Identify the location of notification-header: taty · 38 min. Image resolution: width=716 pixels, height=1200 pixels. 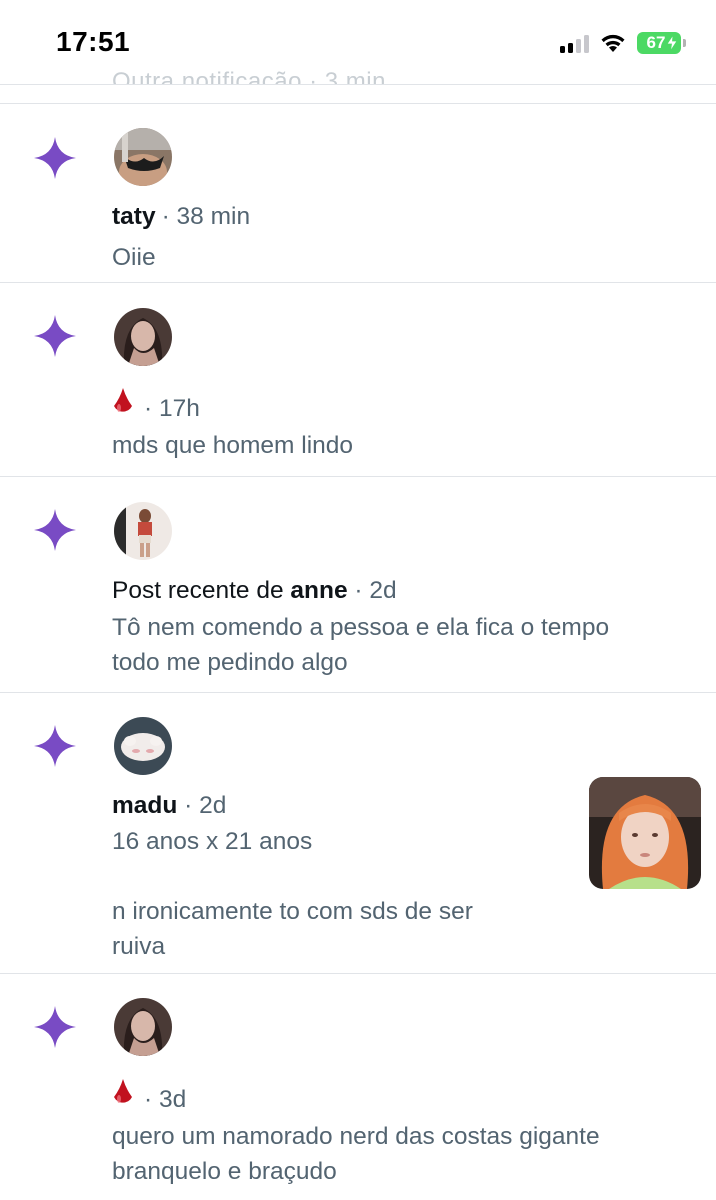
(181, 217).